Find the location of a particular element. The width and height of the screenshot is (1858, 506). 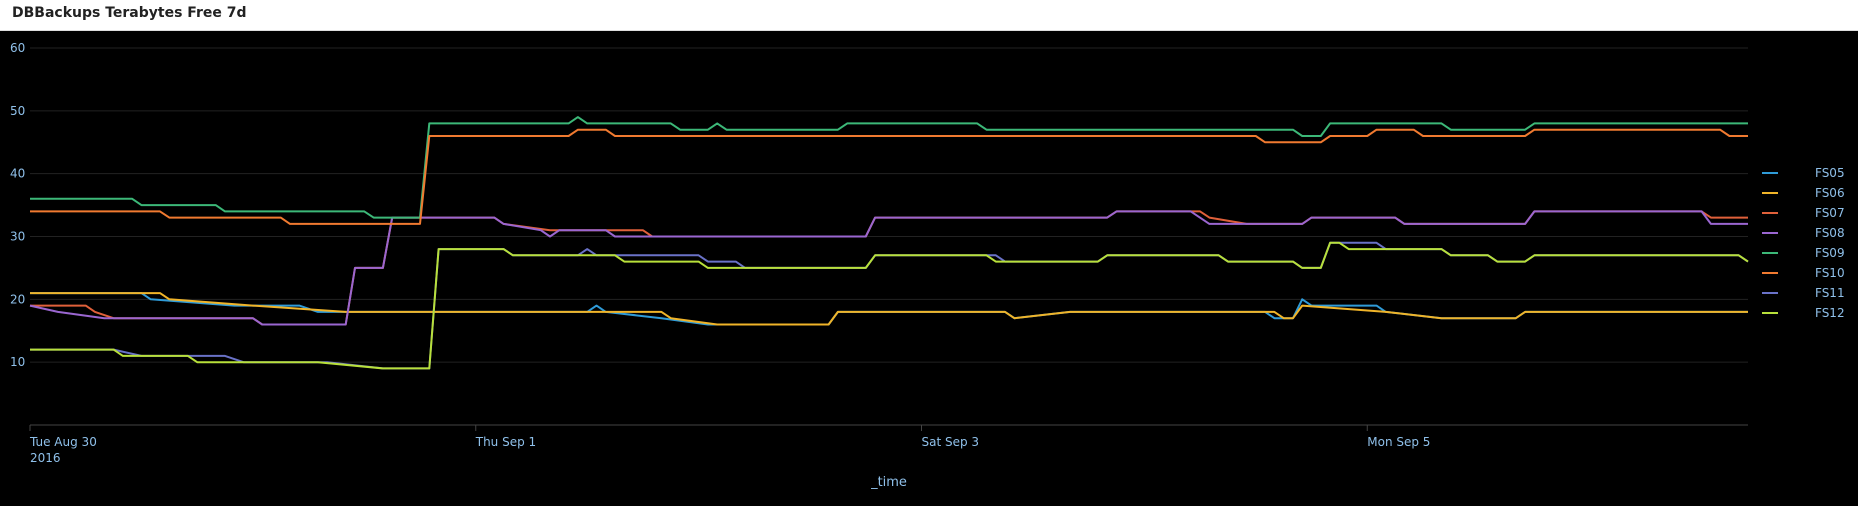

legend-item-fs05: FS05 is located at coordinates (1830, 173).